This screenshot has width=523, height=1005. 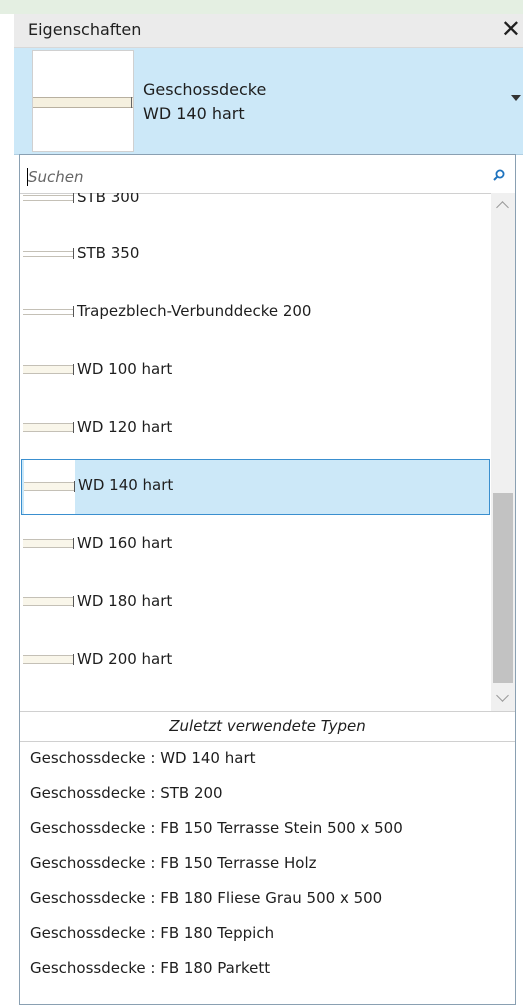 I want to click on recent-item: Geschossdecke : FB 150 Terrasse Holz, so click(x=267, y=863).